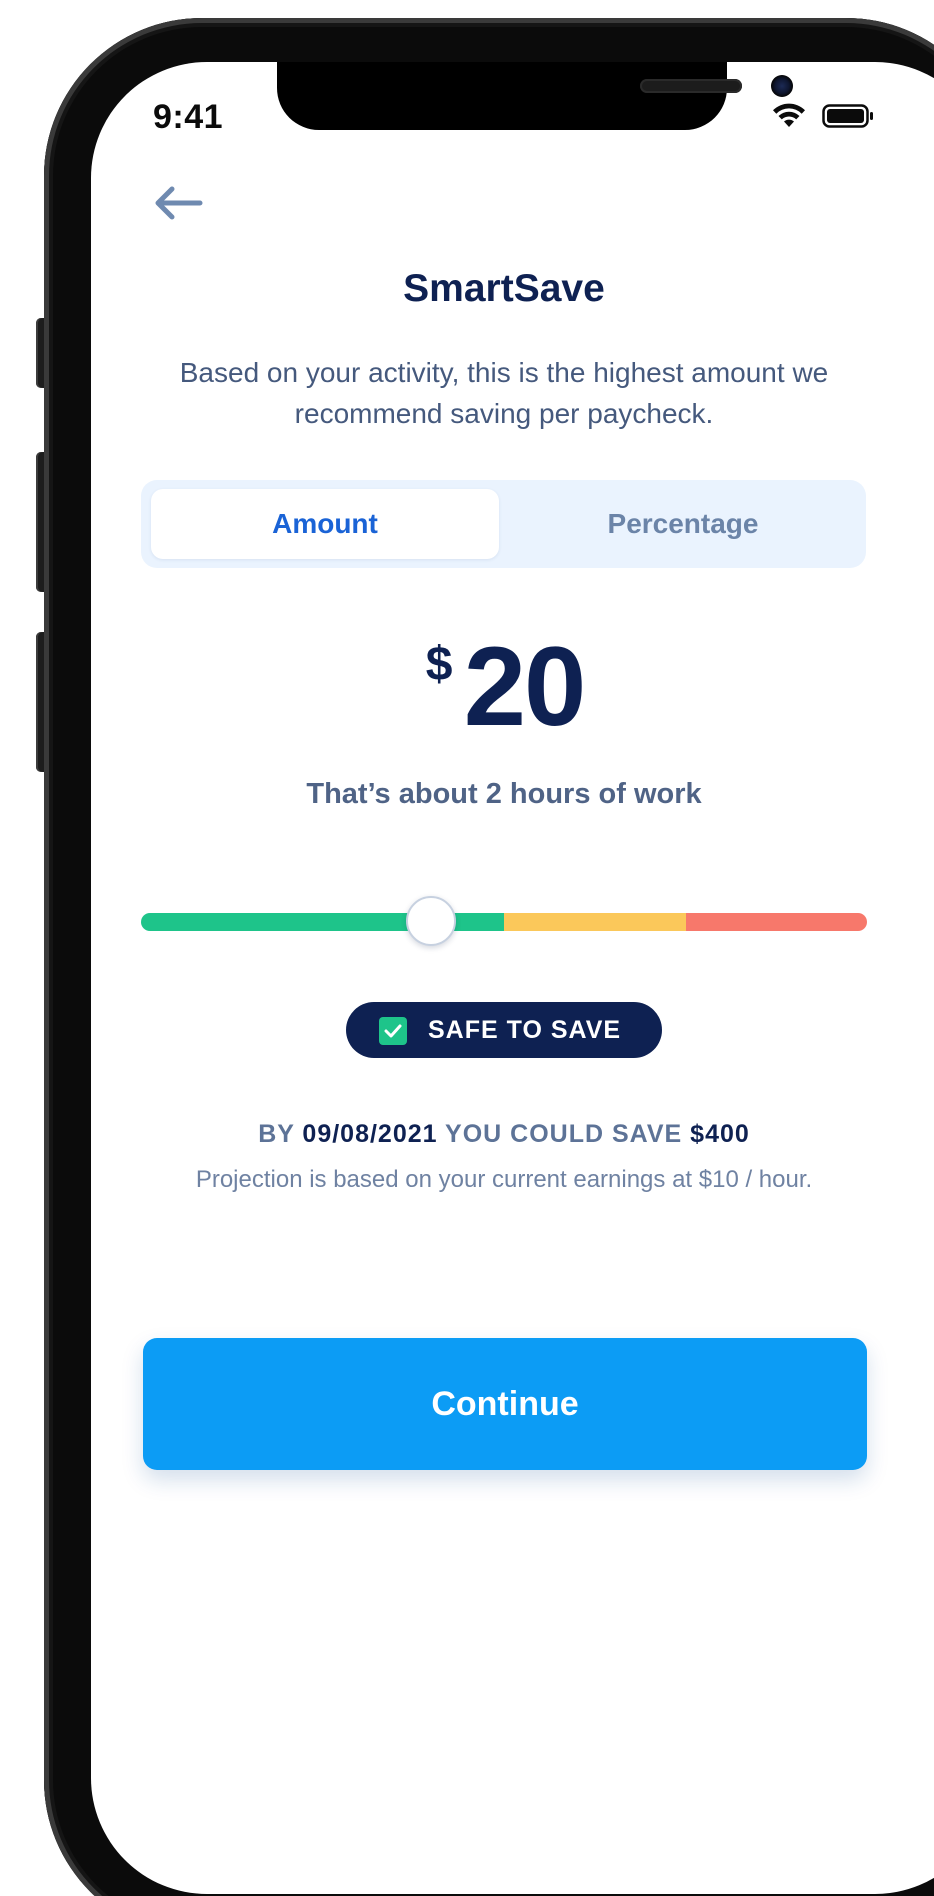  What do you see at coordinates (504, 288) in the screenshot?
I see `page-title: SmartSave` at bounding box center [504, 288].